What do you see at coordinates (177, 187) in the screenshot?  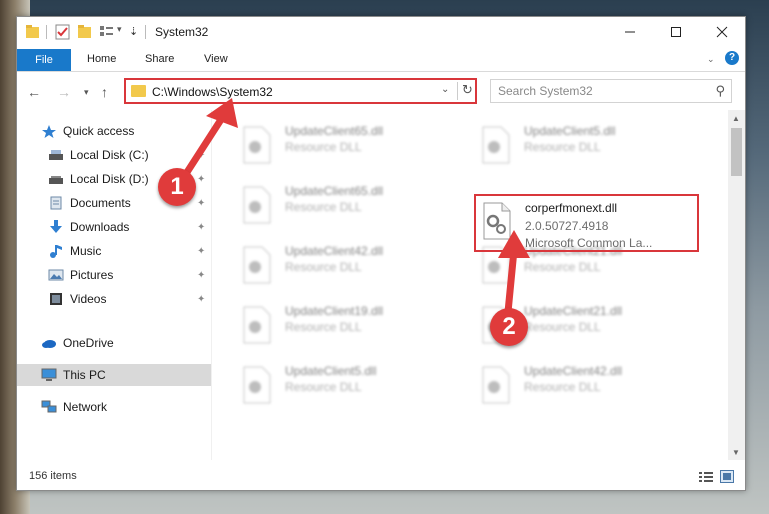 I see `callout-badge-1: 1` at bounding box center [177, 187].